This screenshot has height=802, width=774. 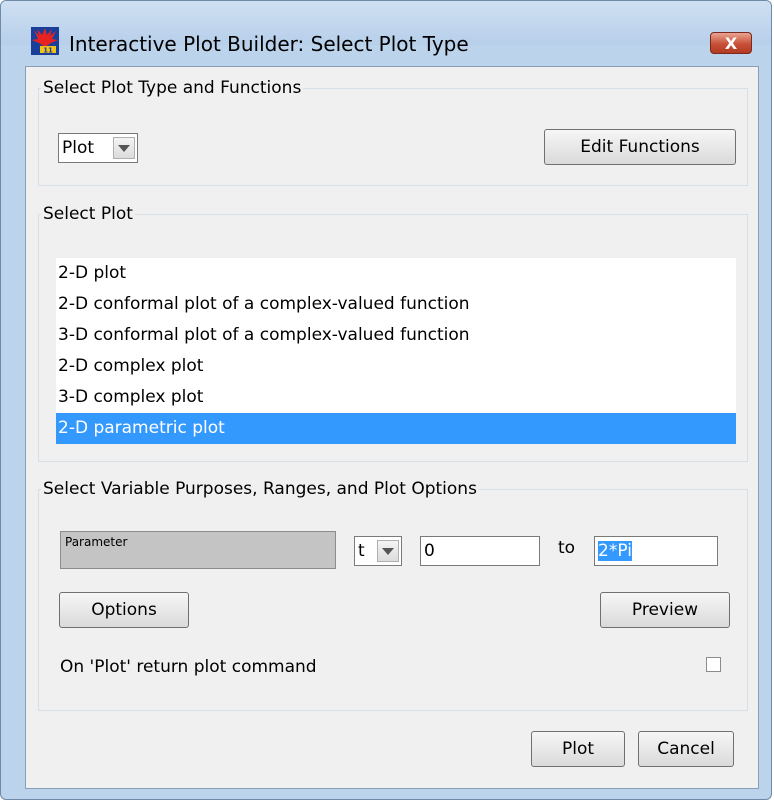 What do you see at coordinates (396, 397) in the screenshot?
I see `plot-list-item: 3-D complex plot` at bounding box center [396, 397].